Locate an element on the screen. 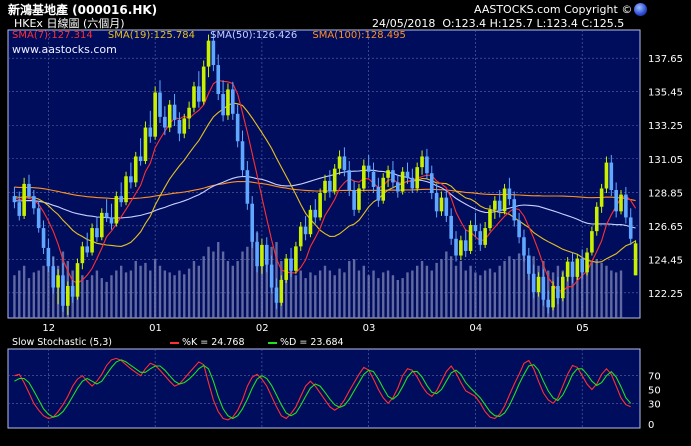  d-legend-swatch is located at coordinates (272, 342).